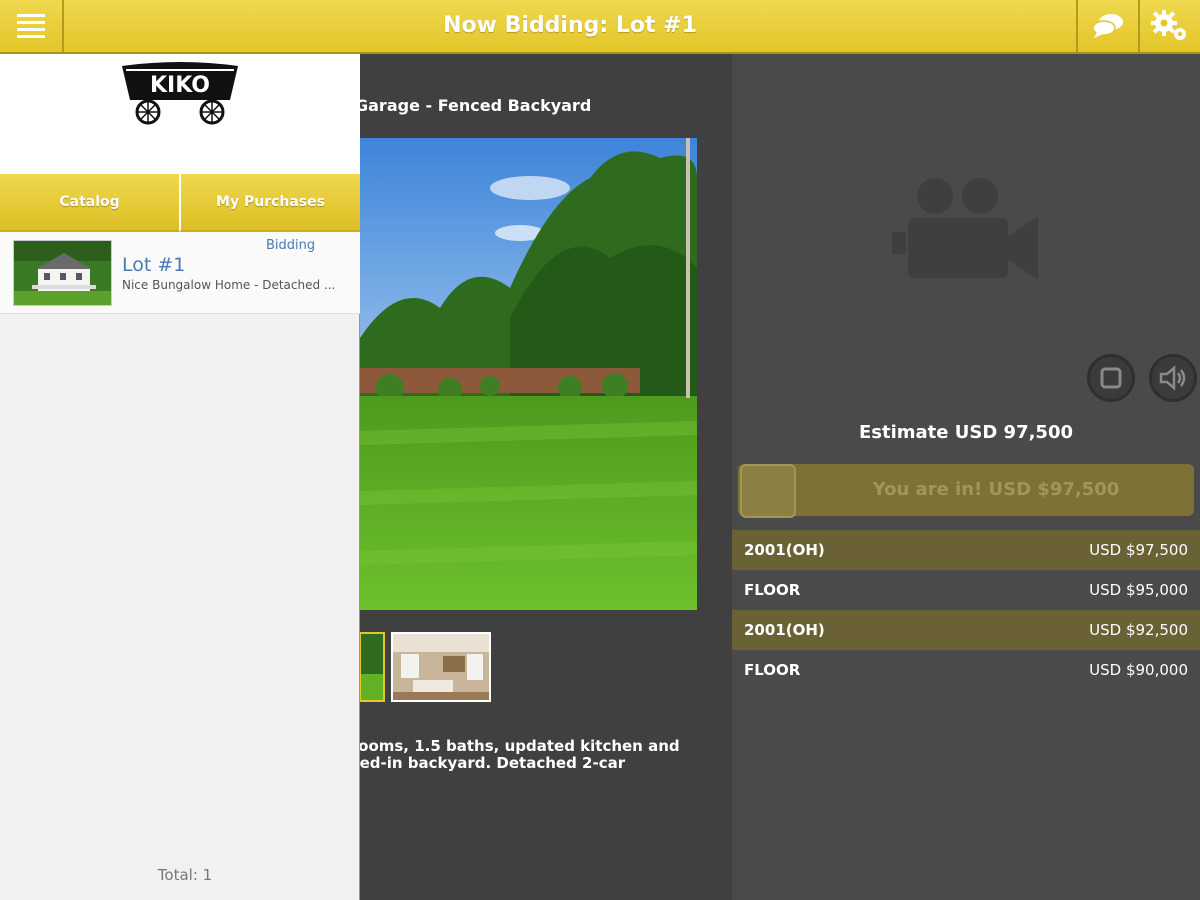  What do you see at coordinates (1138, 590) in the screenshot?
I see `bid-amount: USD $95,000` at bounding box center [1138, 590].